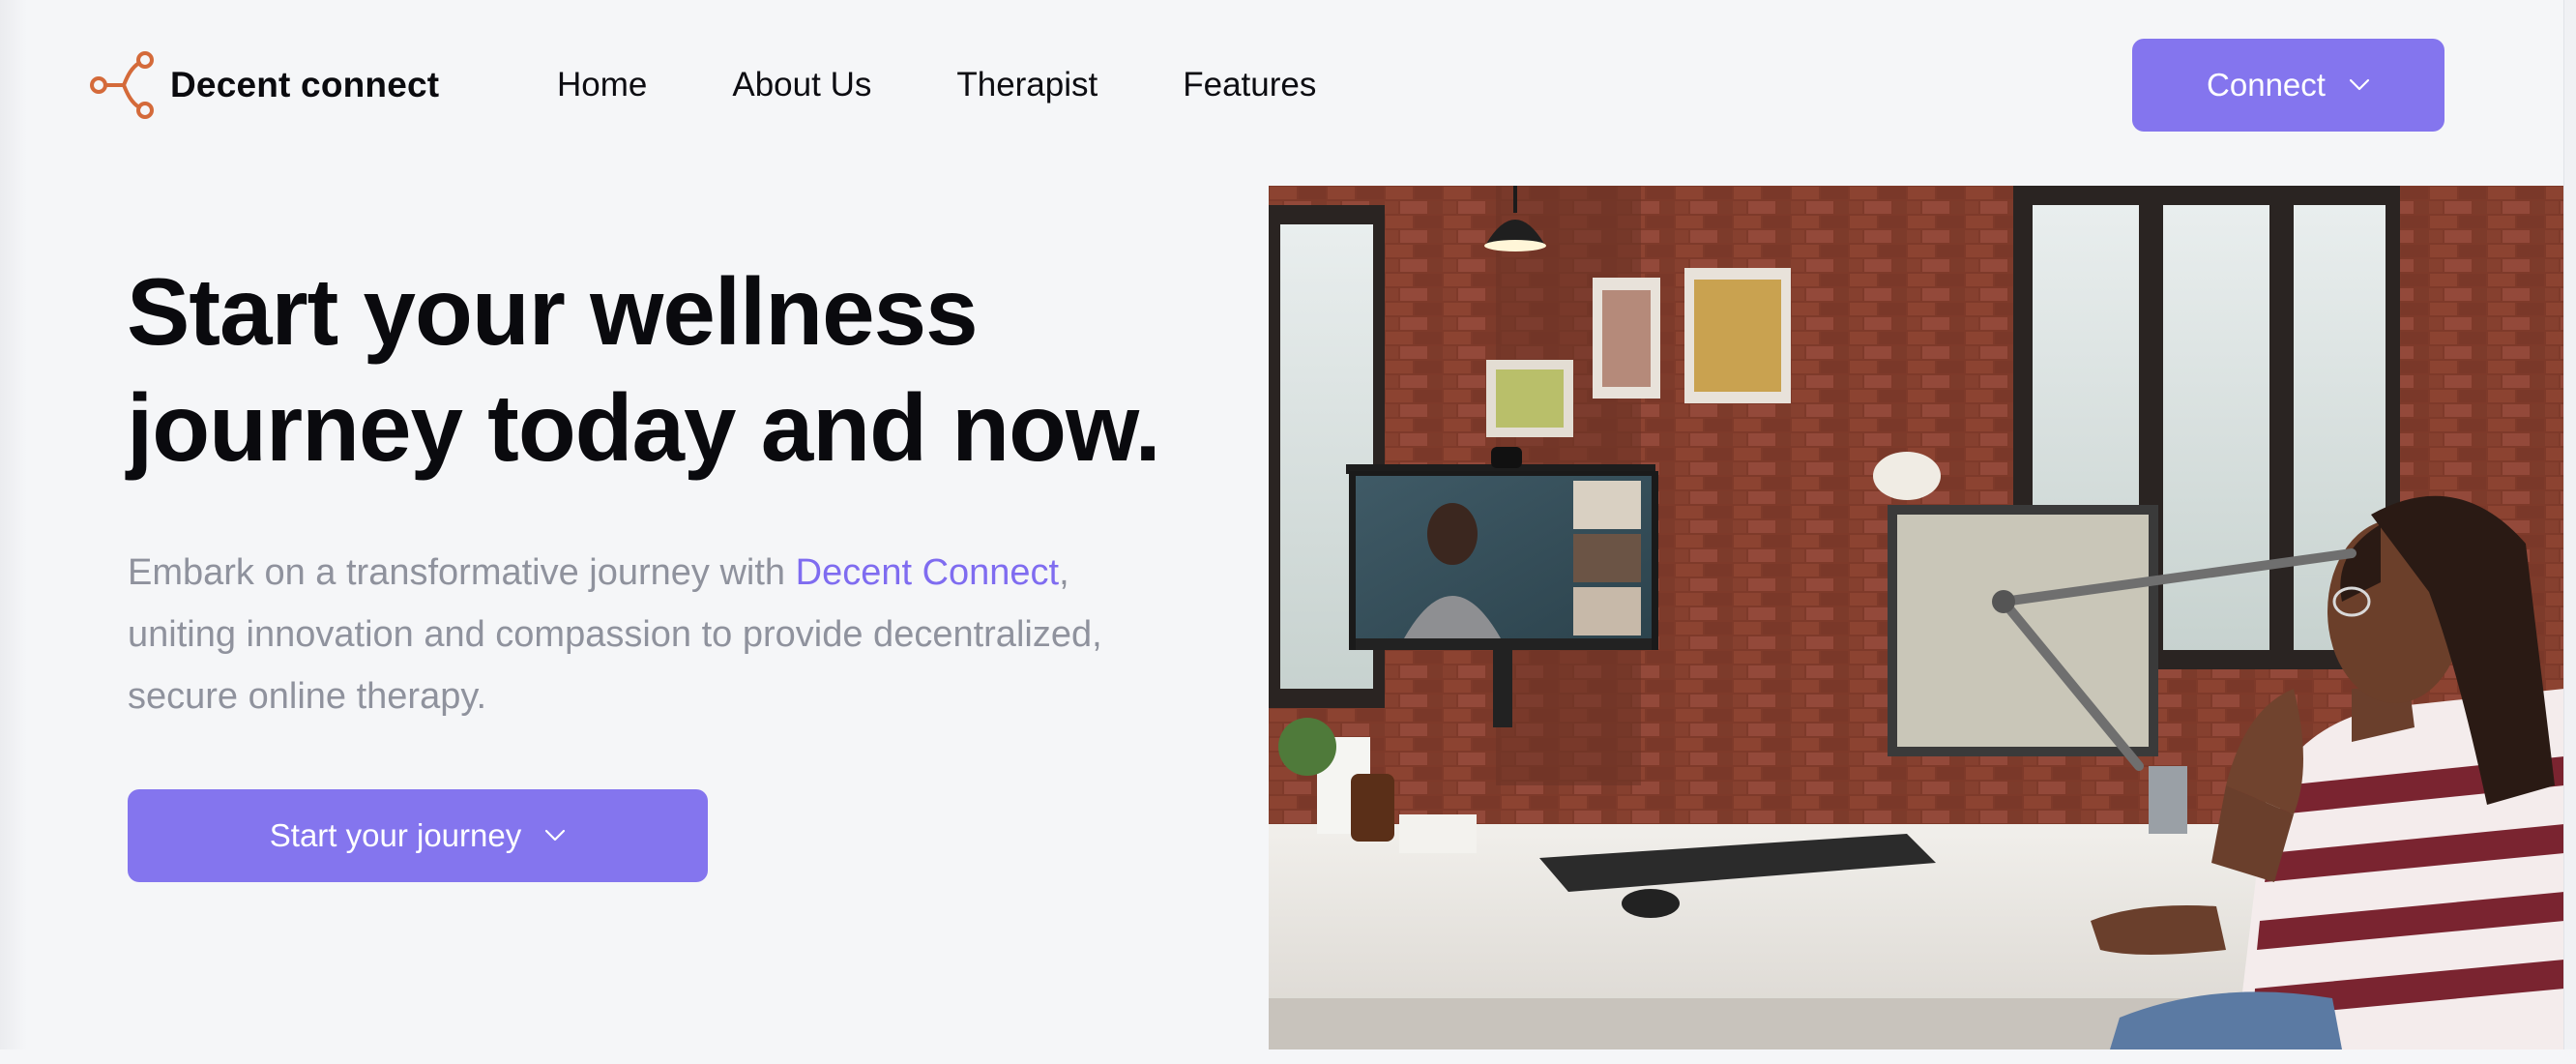  Describe the element at coordinates (936, 85) in the screenshot. I see `main-nav: Home About Us Therapist Features` at that location.